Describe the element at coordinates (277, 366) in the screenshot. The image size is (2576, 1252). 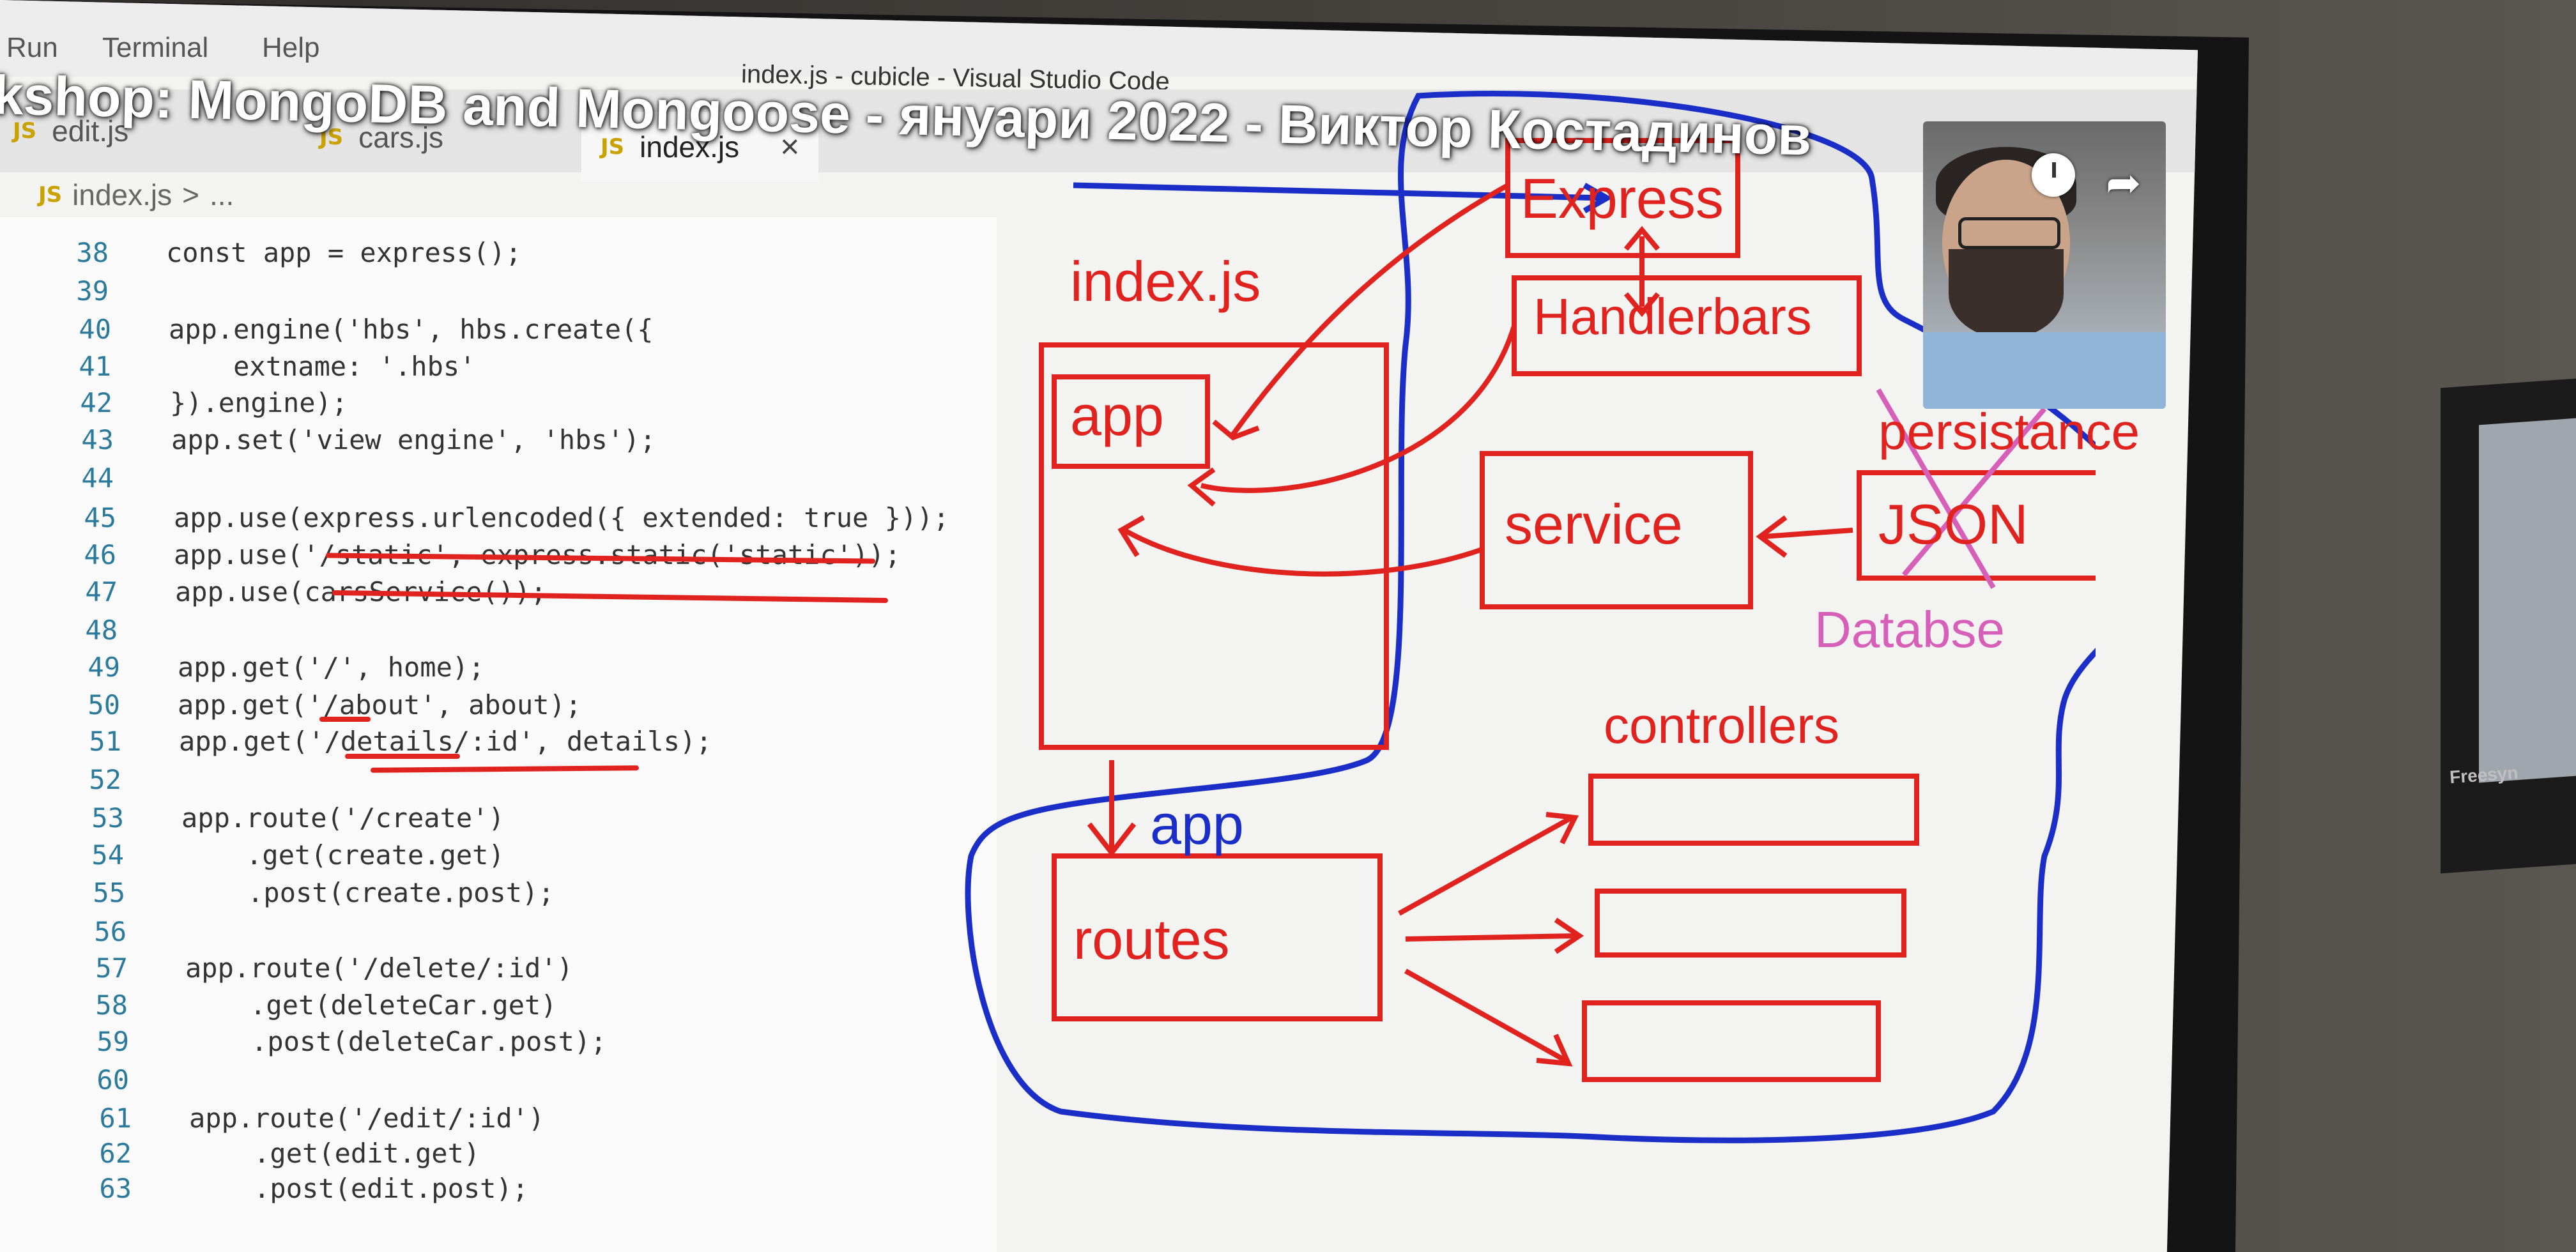
I see `code-line: 41 extname: '.hbs'` at that location.